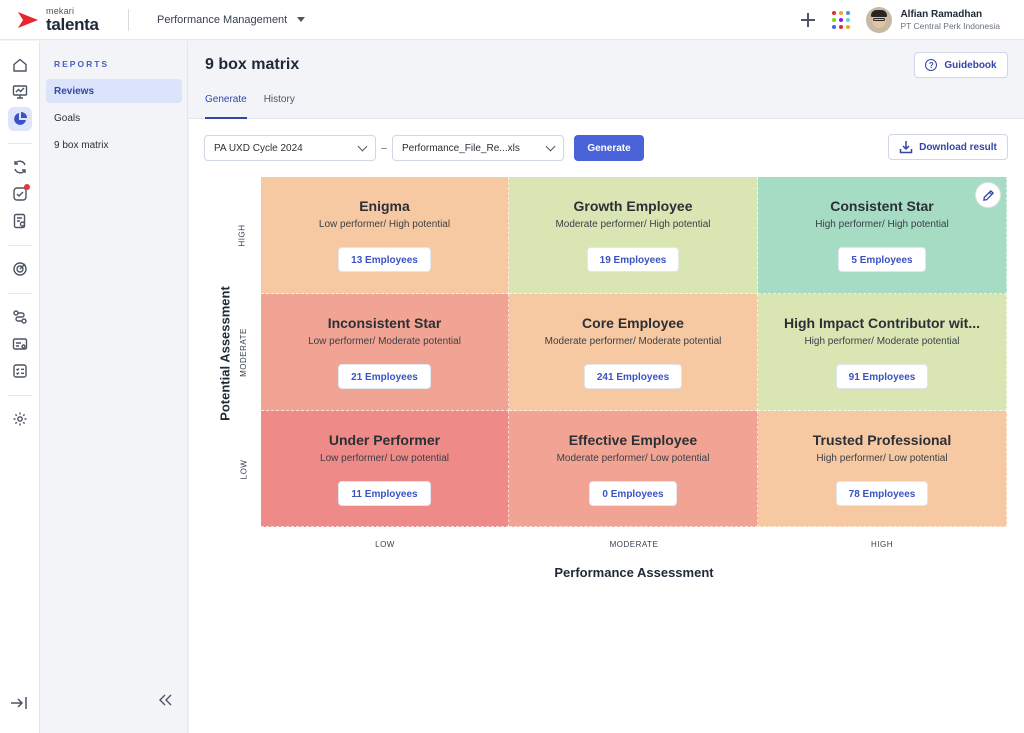 The height and width of the screenshot is (733, 1024). Describe the element at coordinates (808, 20) in the screenshot. I see `plus-icon` at that location.